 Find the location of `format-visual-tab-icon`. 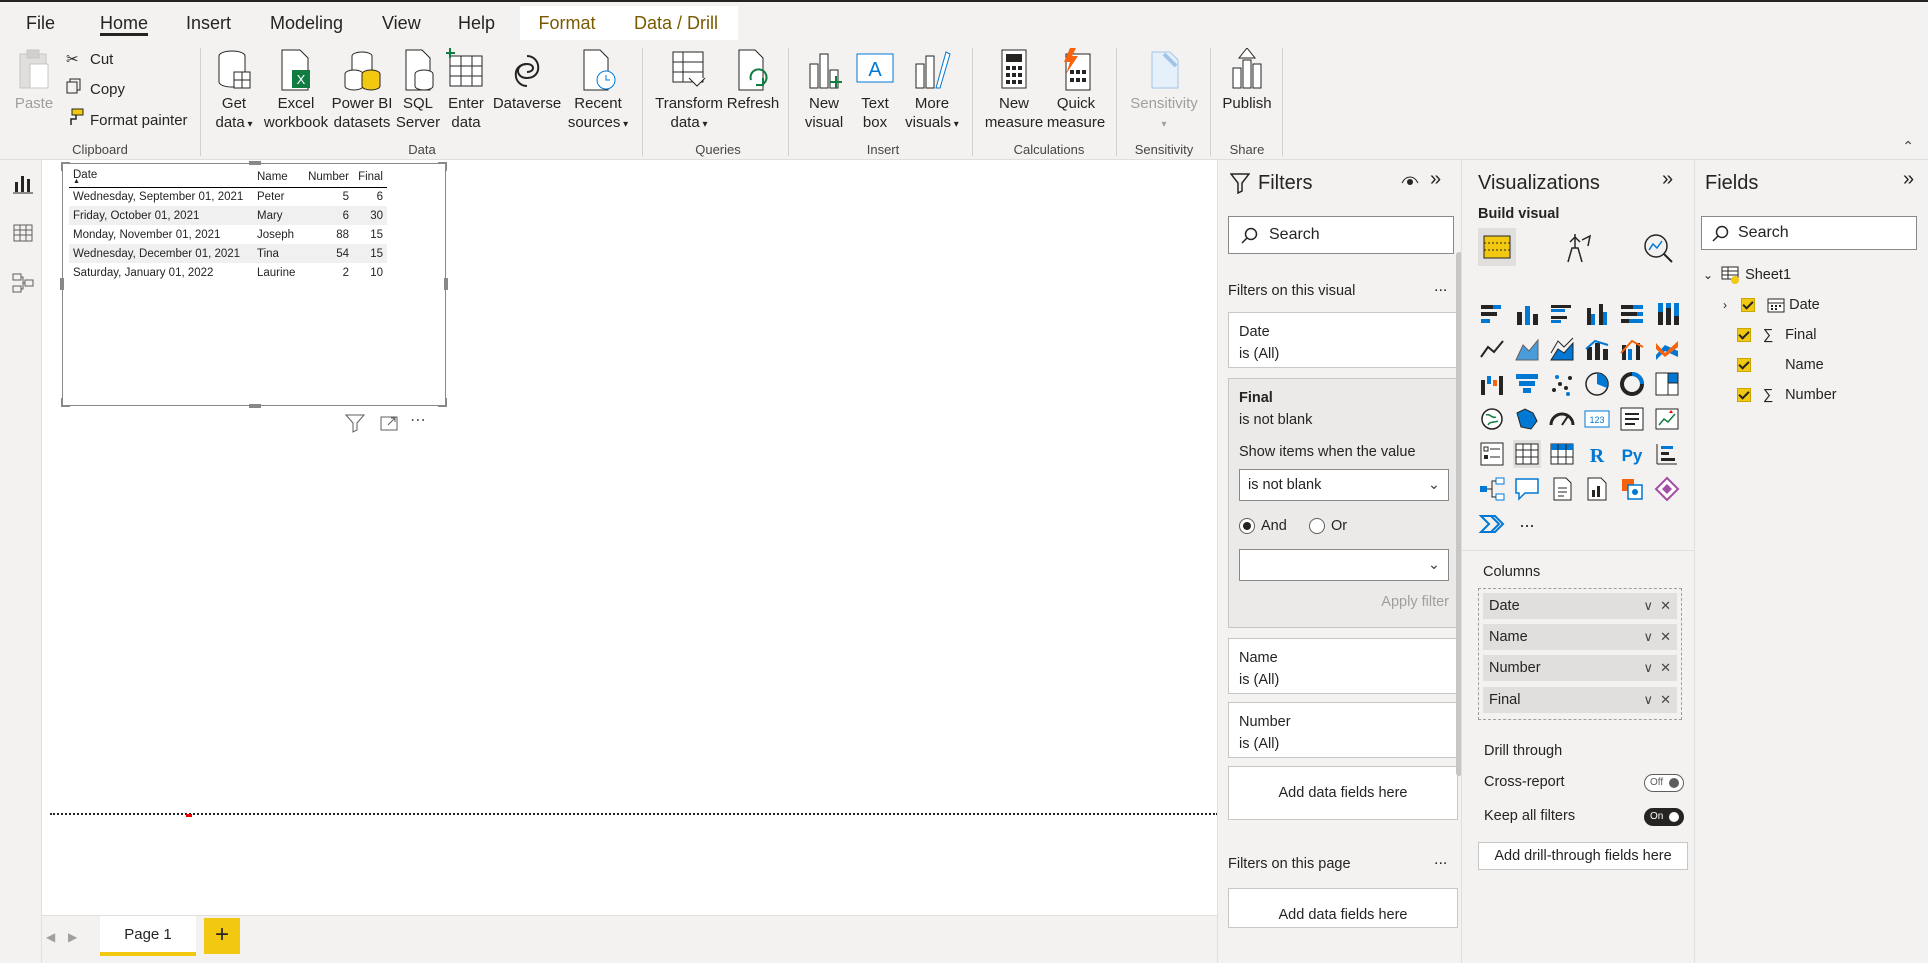

format-visual-tab-icon is located at coordinates (1577, 248).